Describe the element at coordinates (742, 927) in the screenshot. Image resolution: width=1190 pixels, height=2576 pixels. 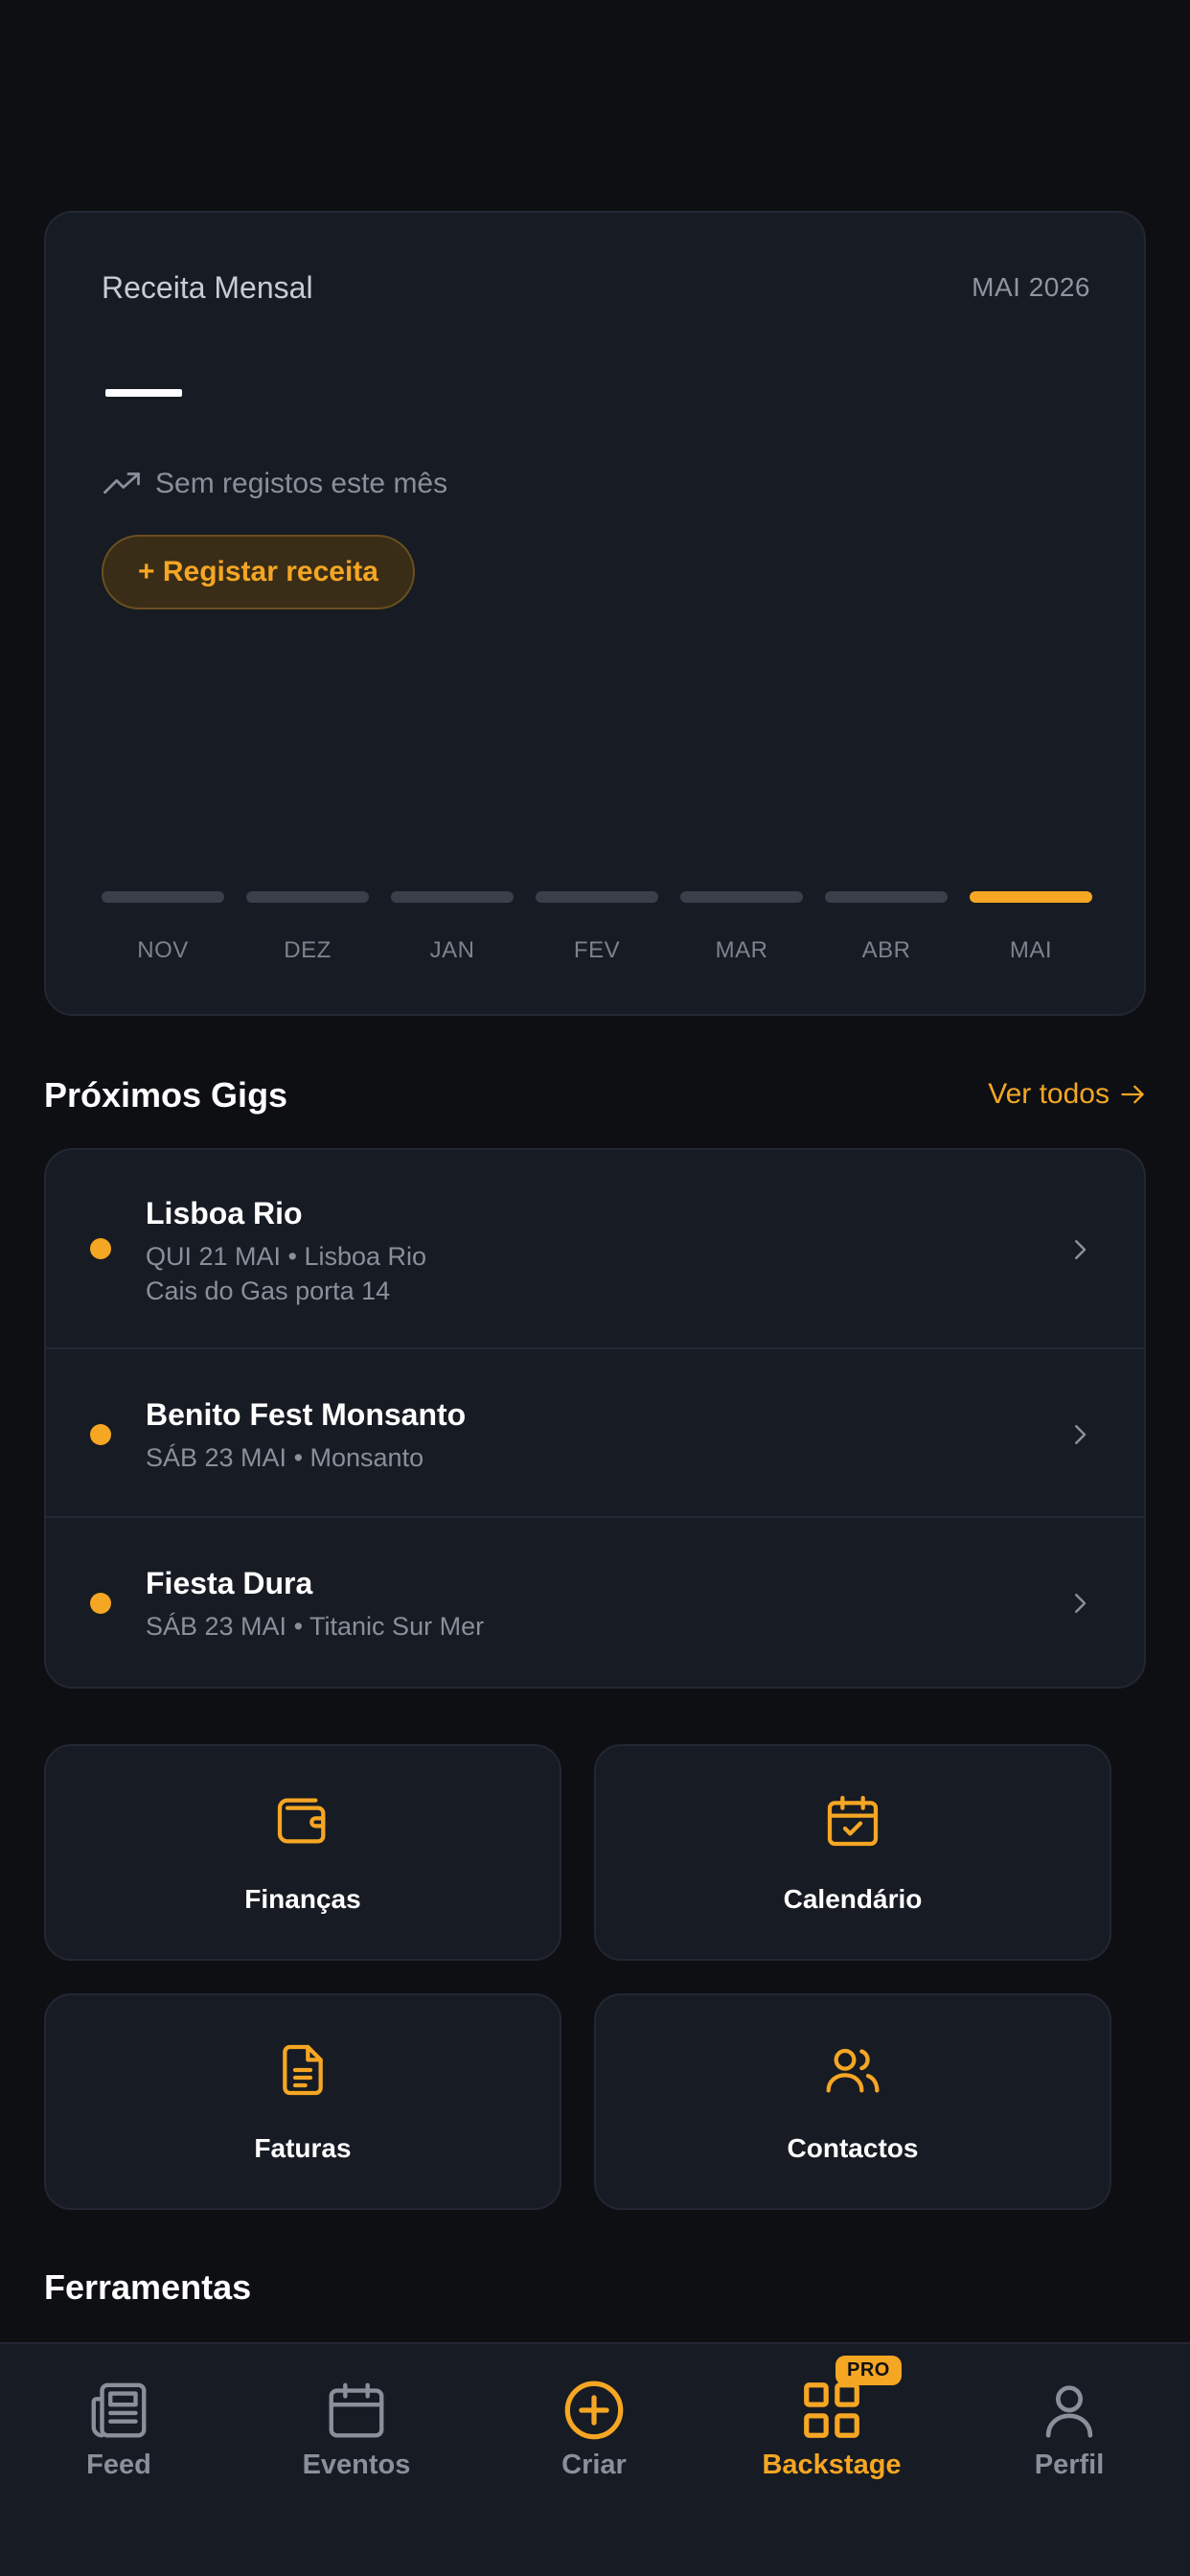
I see `month-bar-mar: MAR` at that location.